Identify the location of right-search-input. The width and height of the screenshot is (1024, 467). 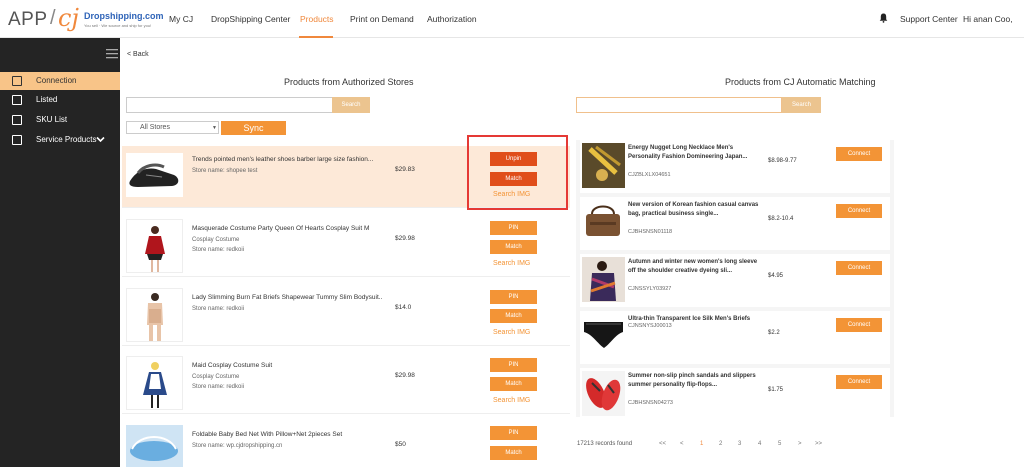
(679, 105).